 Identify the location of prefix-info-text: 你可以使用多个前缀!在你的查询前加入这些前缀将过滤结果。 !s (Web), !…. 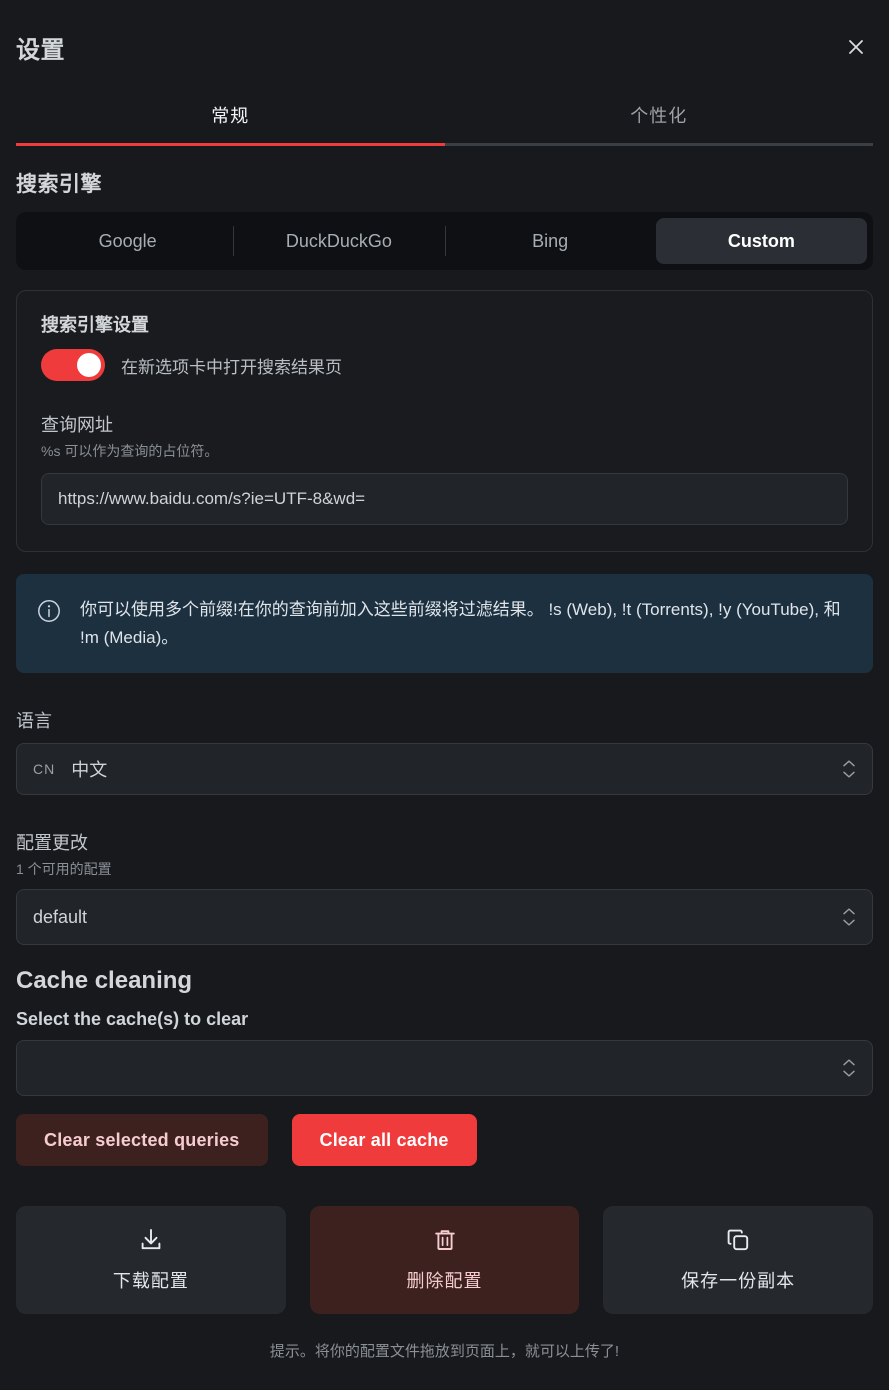
(460, 623).